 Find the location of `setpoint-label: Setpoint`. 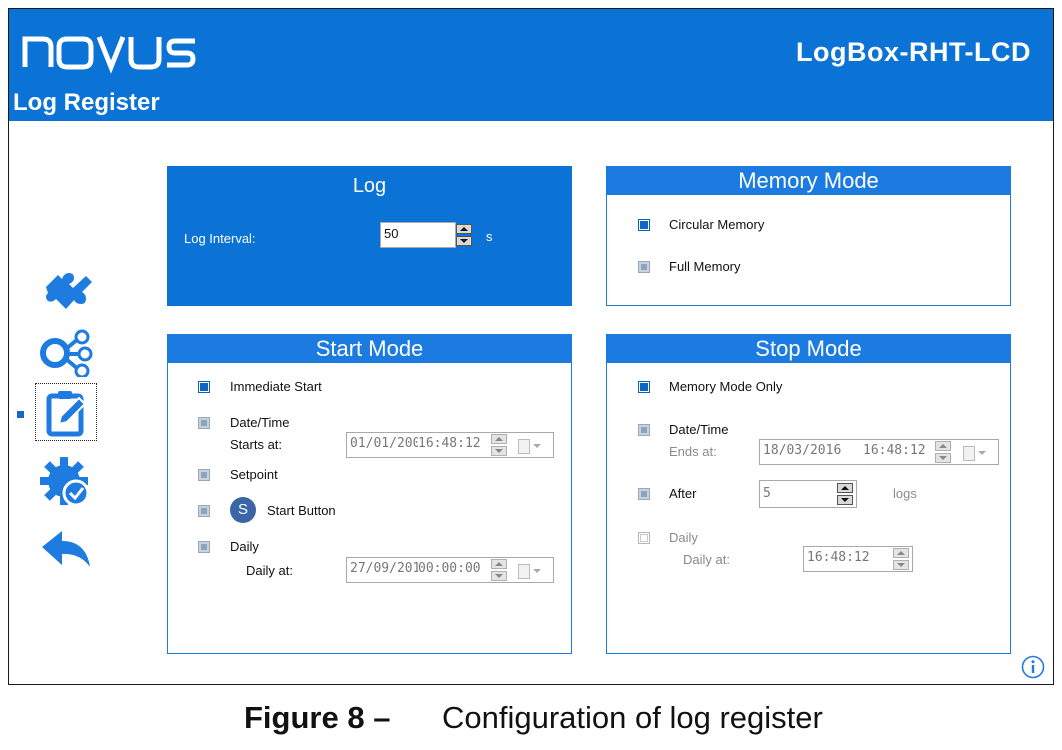

setpoint-label: Setpoint is located at coordinates (254, 474).